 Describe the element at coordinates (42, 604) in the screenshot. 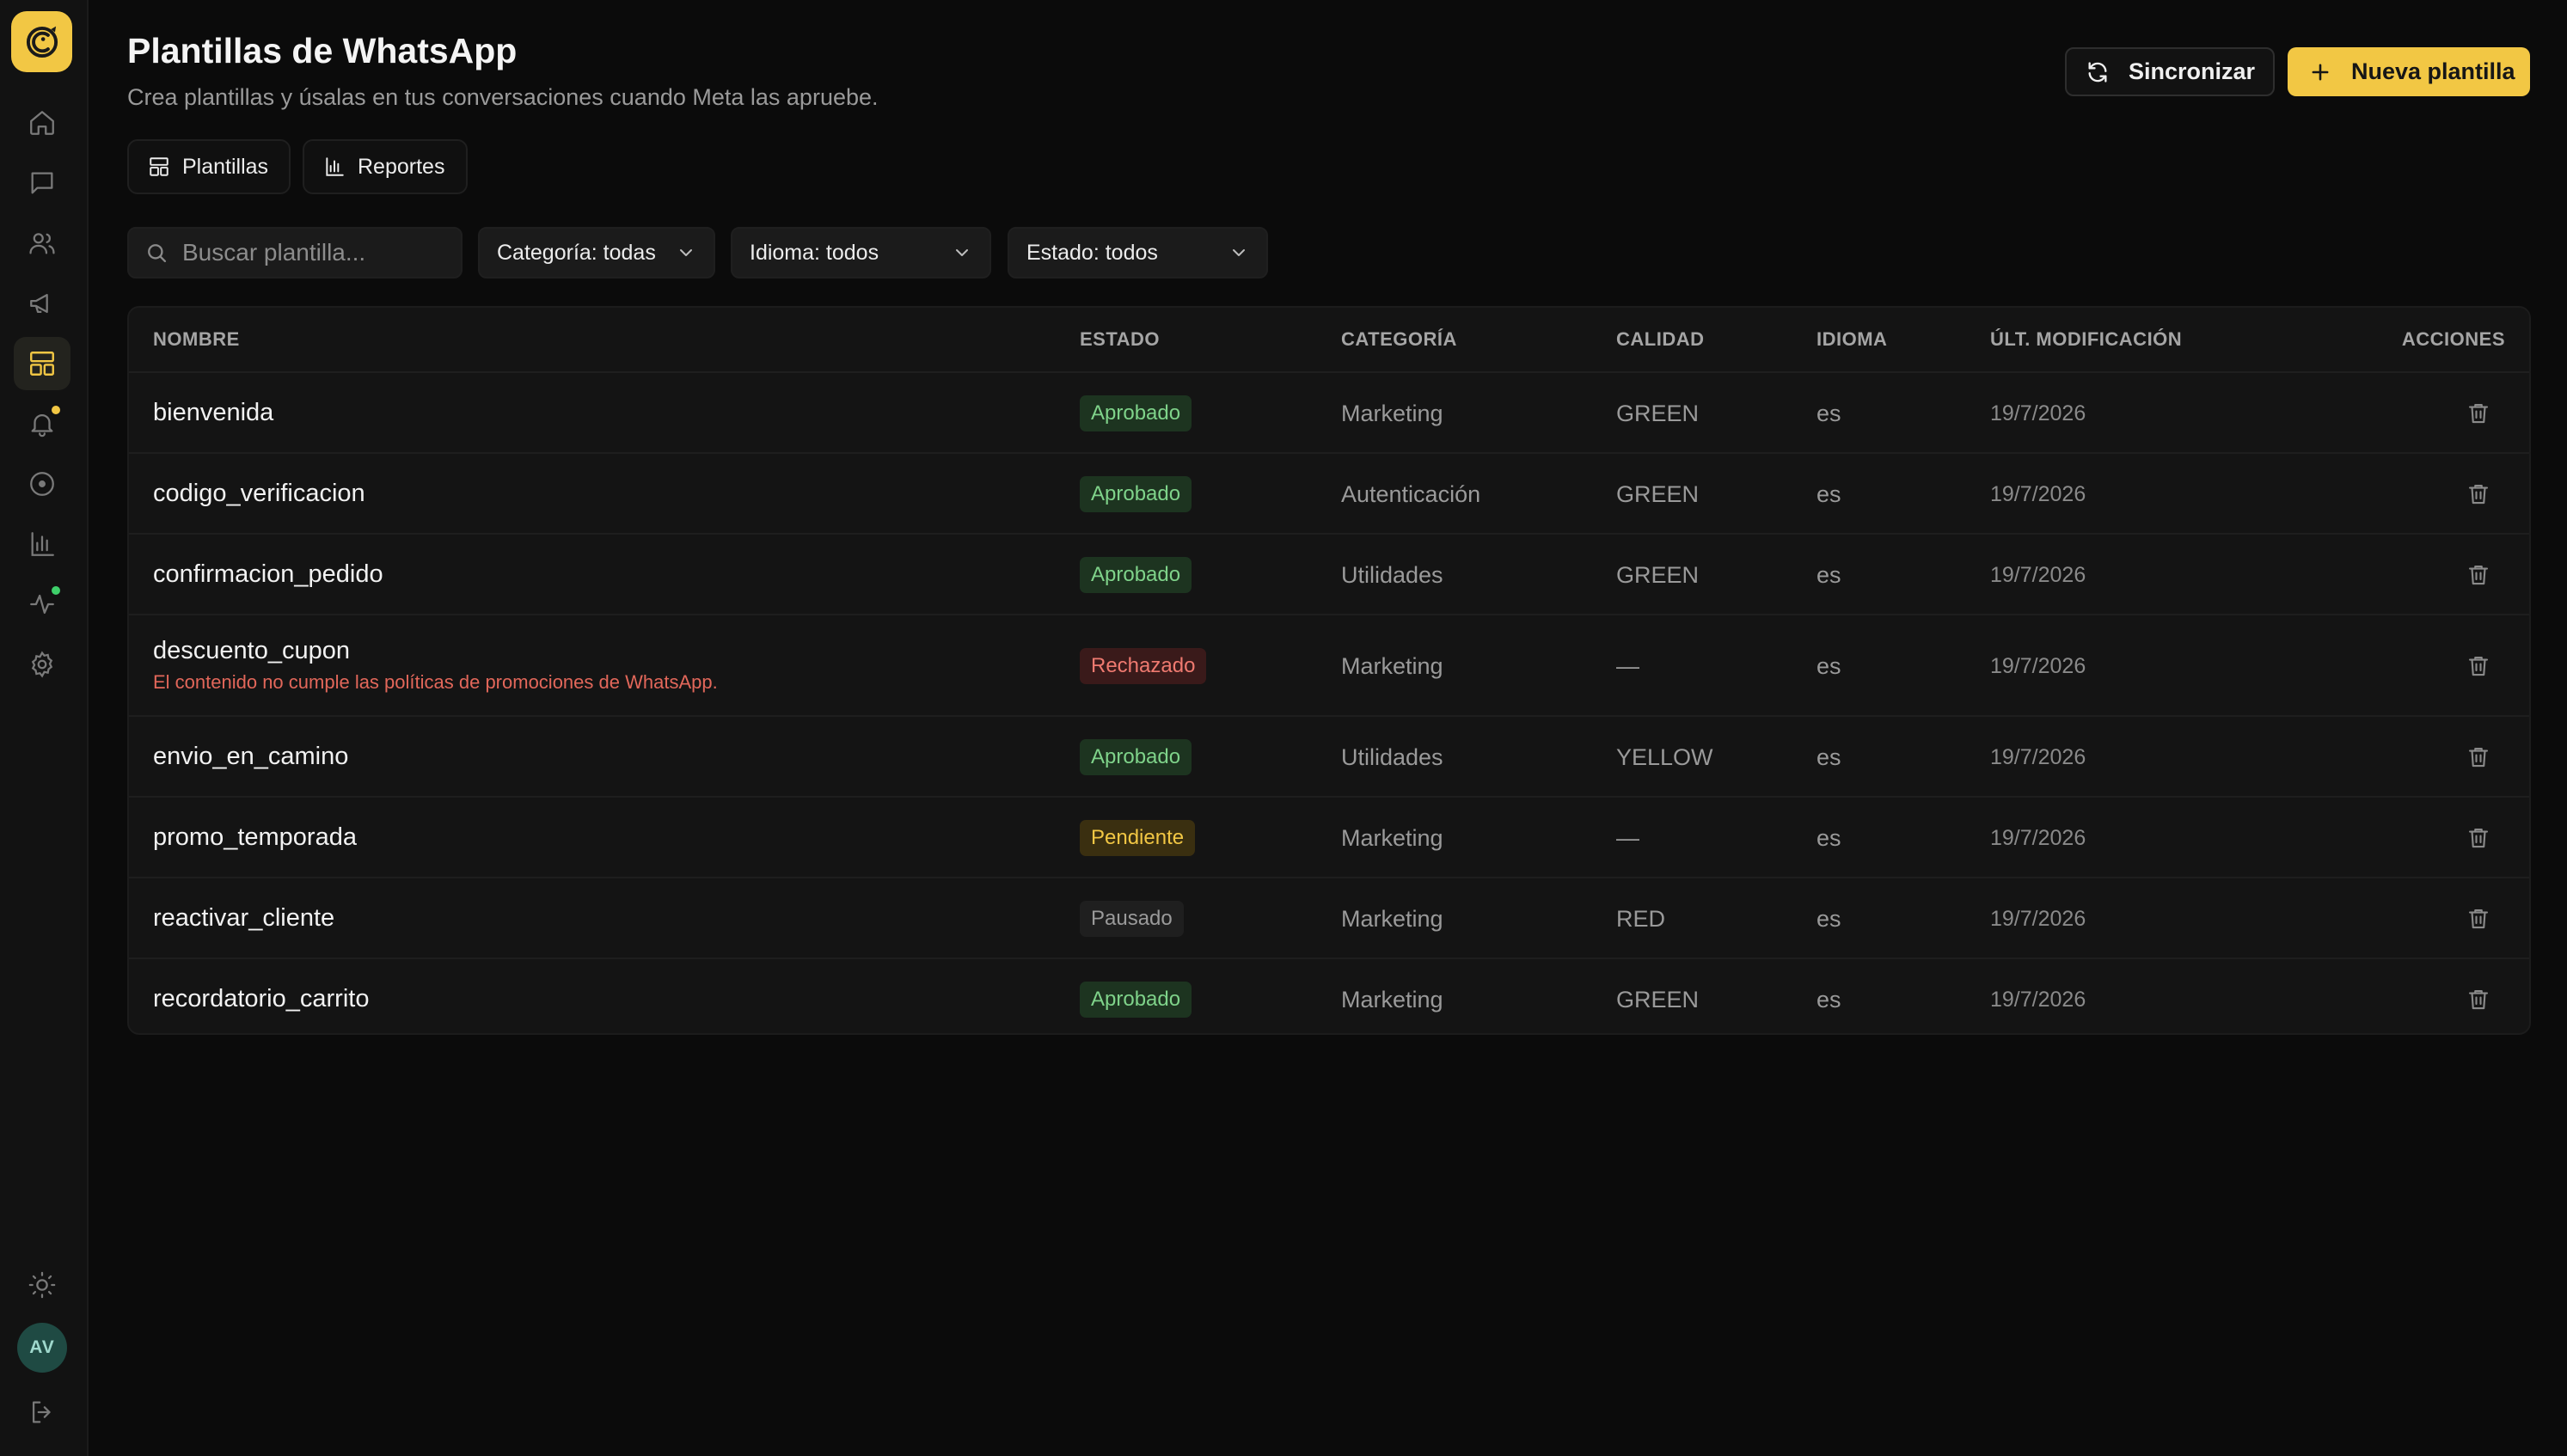

I see `sidebar-item-activity` at that location.